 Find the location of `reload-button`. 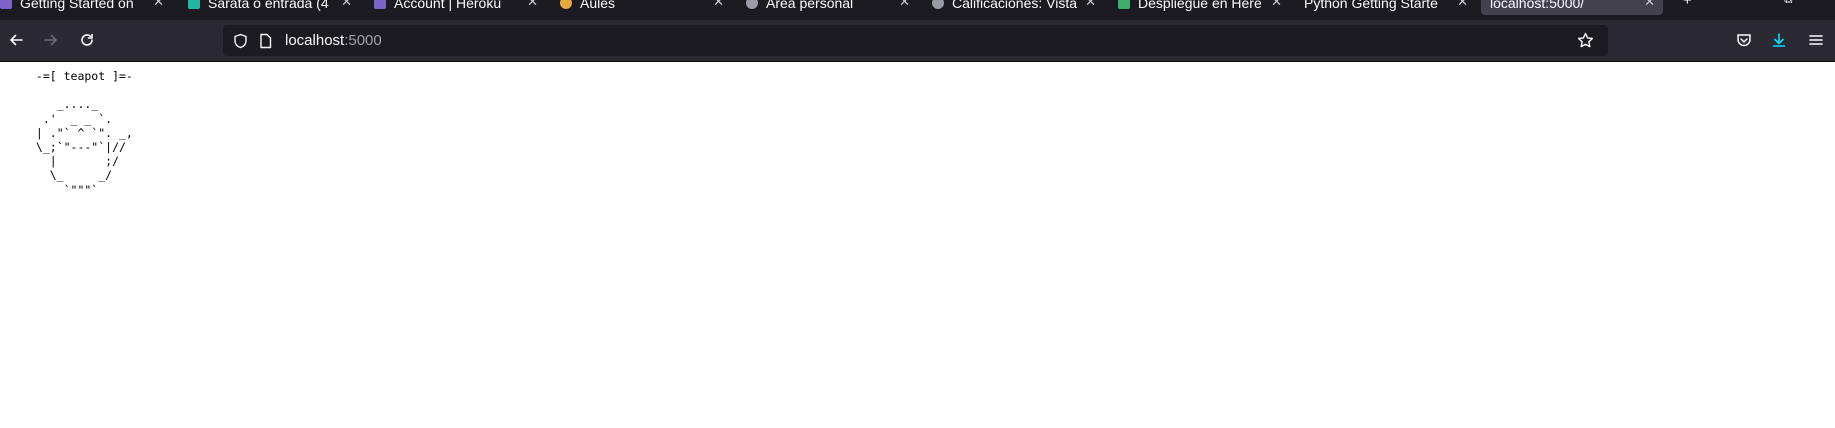

reload-button is located at coordinates (87, 40).